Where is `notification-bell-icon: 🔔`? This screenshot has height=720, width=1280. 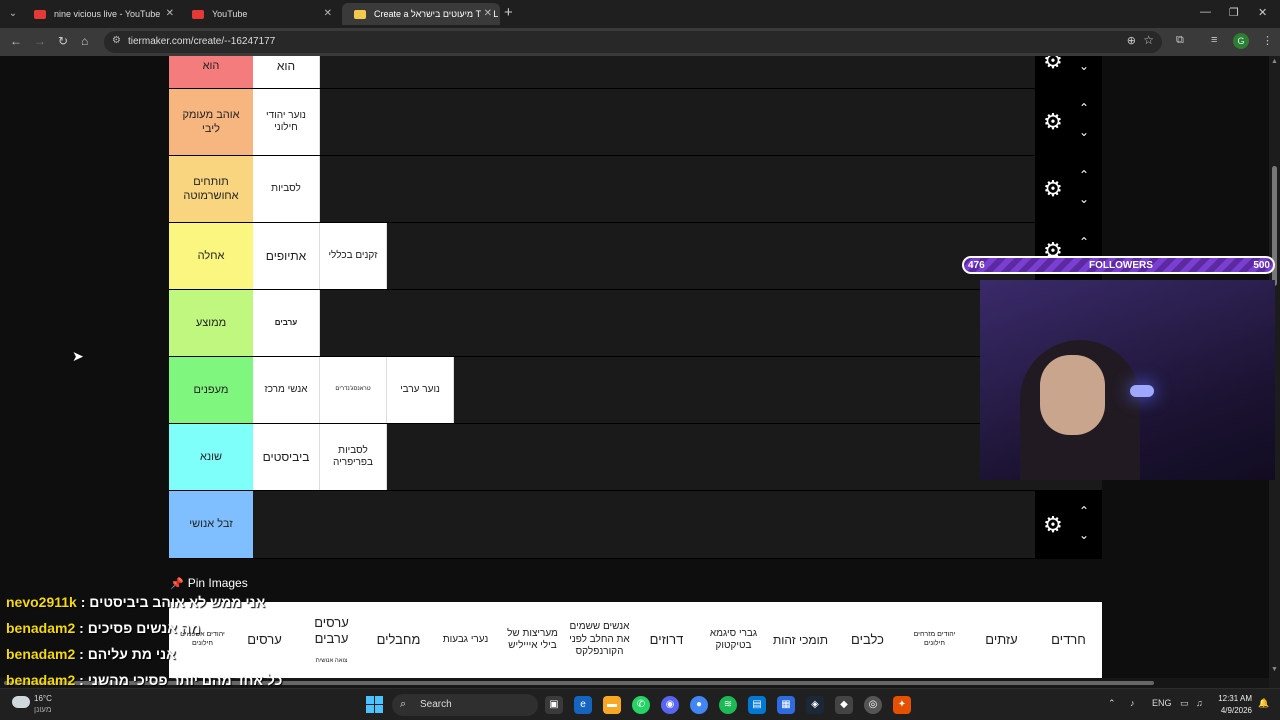
notification-bell-icon: 🔔 is located at coordinates (1263, 703).